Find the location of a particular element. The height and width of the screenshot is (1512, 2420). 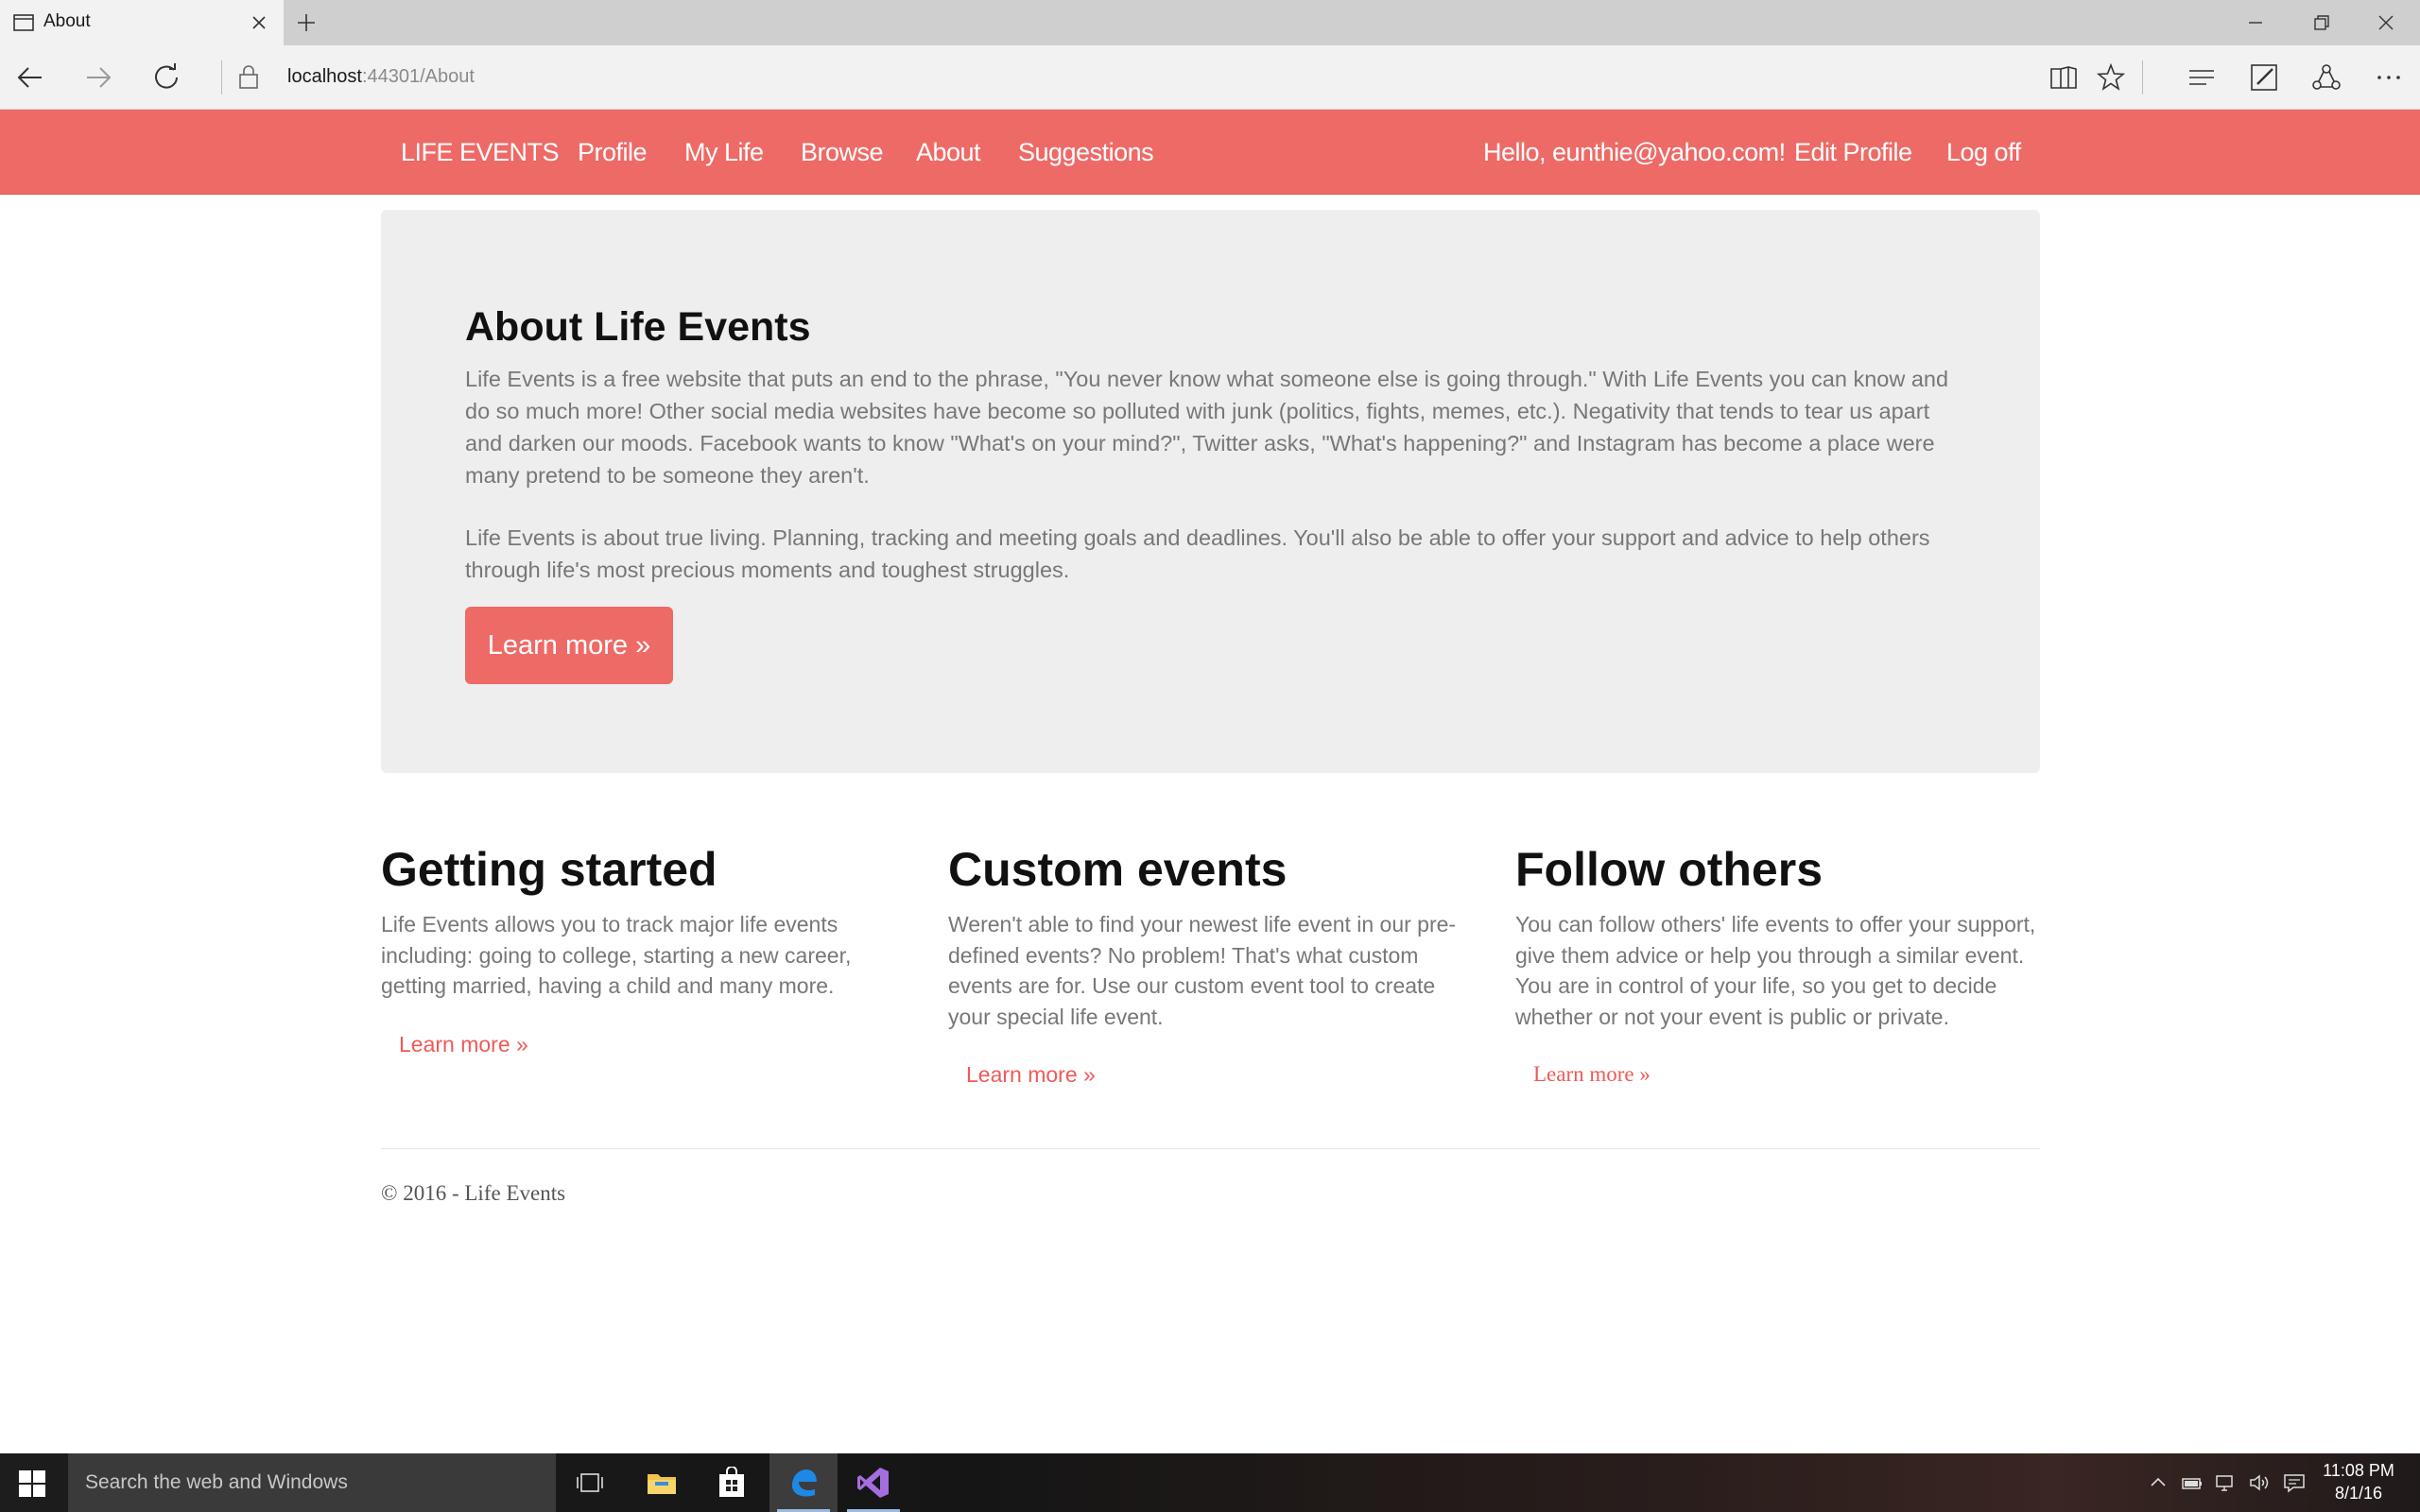

footer-divider is located at coordinates (1210, 1148).